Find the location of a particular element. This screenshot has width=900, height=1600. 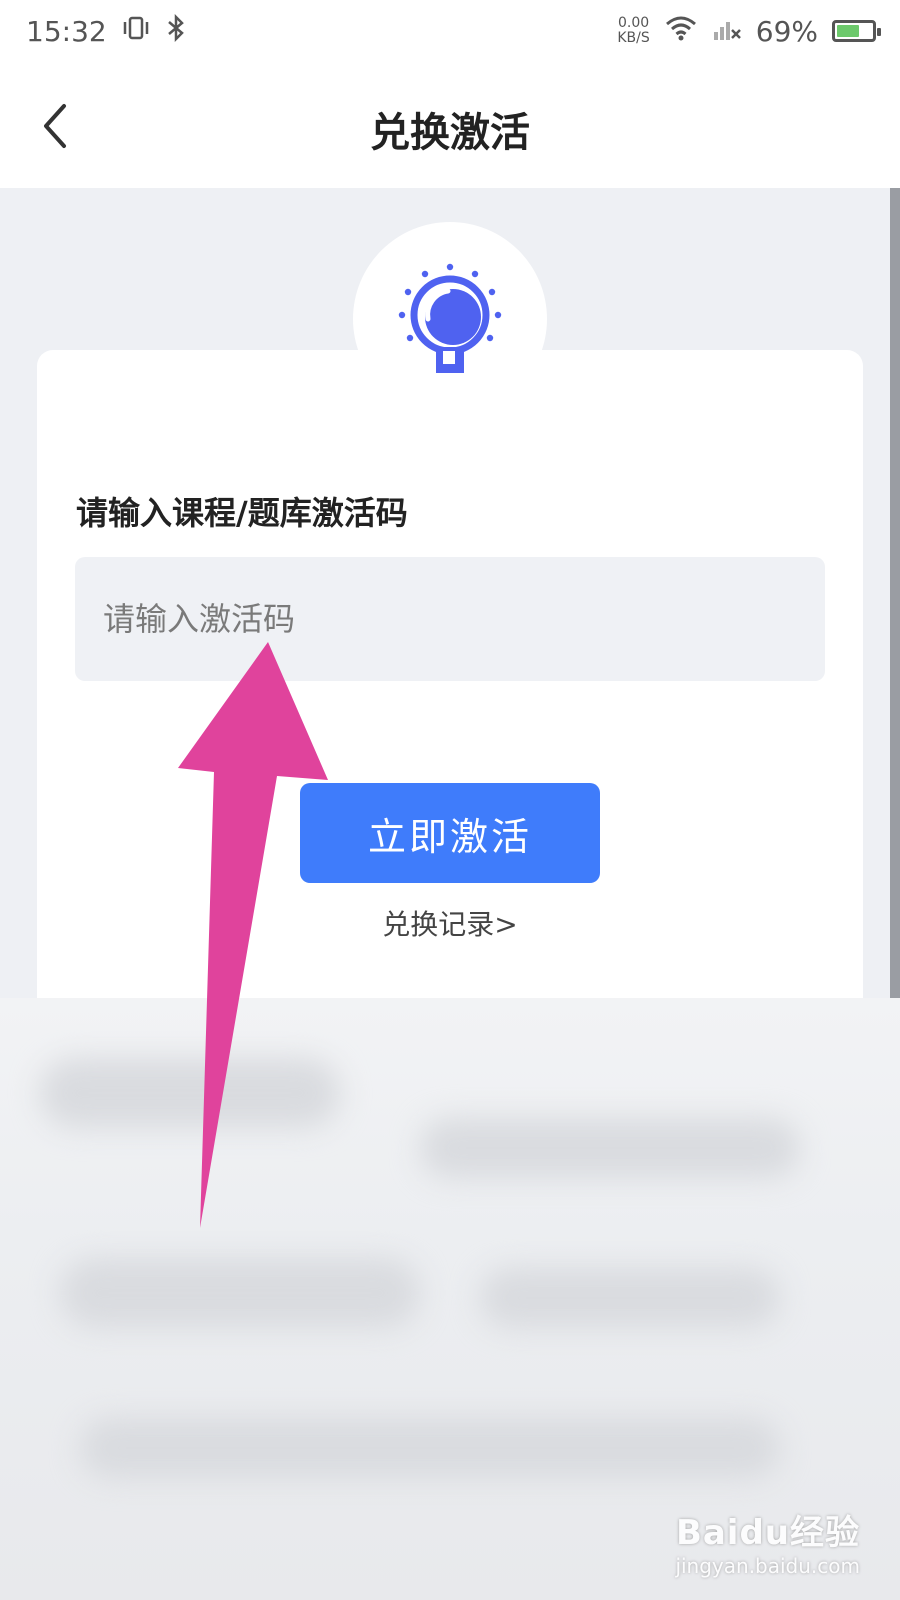

watermark-url: jingyan.baidu.com is located at coordinates (767, 1566).